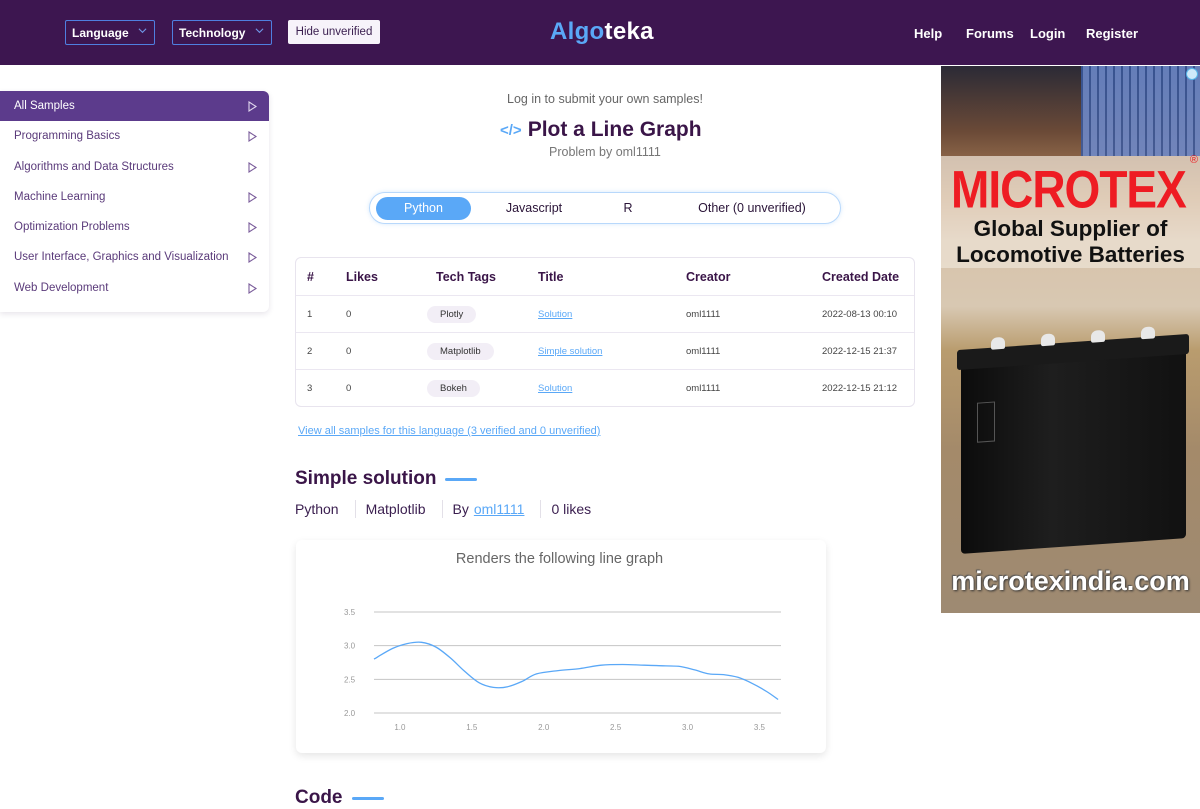  Describe the element at coordinates (605, 208) in the screenshot. I see `language-tabs: Python Javascript R Other (0 unverified)` at that location.